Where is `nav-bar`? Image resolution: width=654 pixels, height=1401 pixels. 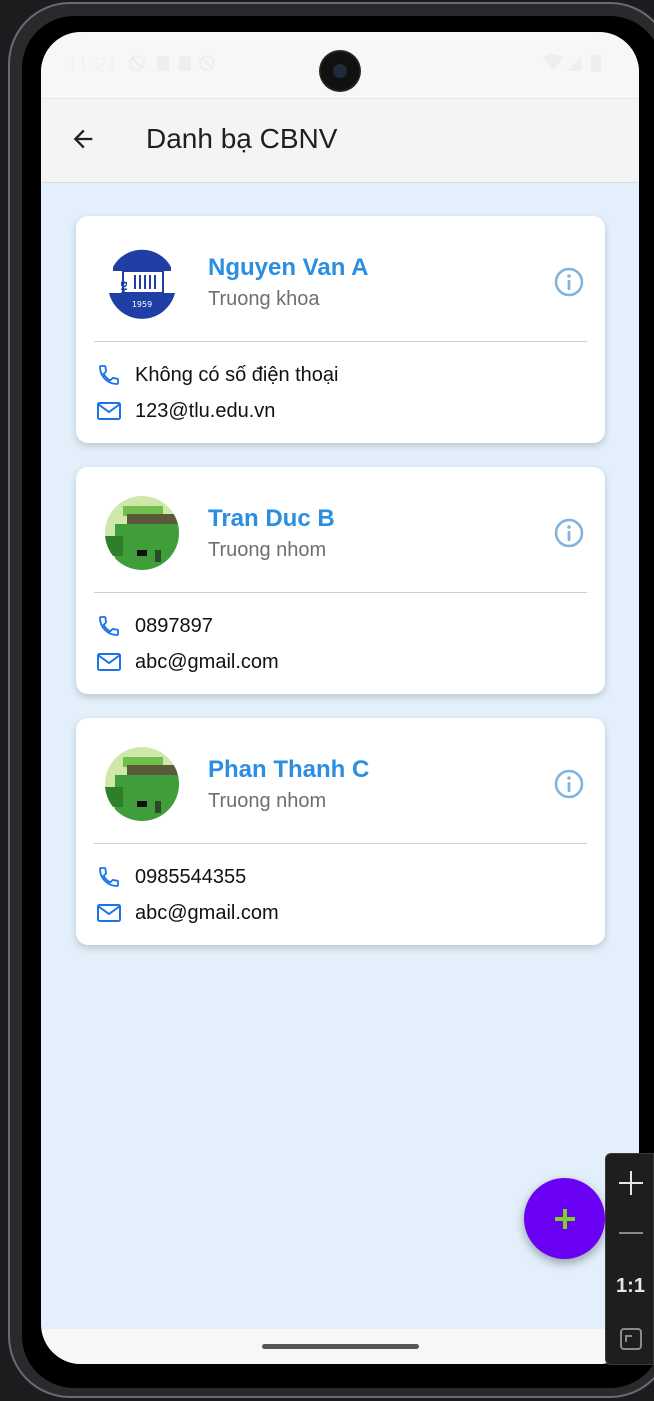 nav-bar is located at coordinates (340, 1346).